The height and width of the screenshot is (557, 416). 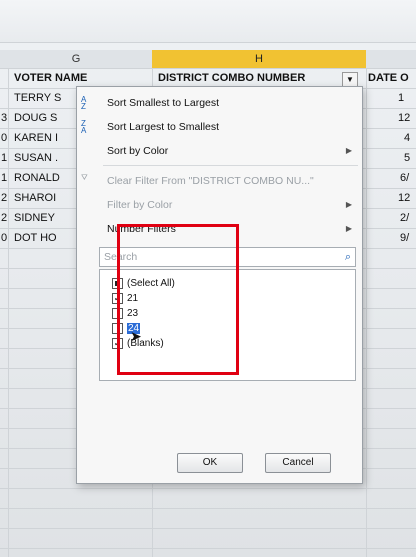 What do you see at coordinates (248, 78) in the screenshot?
I see `header-district-combo: DISTRICT COMBO NUMBER` at bounding box center [248, 78].